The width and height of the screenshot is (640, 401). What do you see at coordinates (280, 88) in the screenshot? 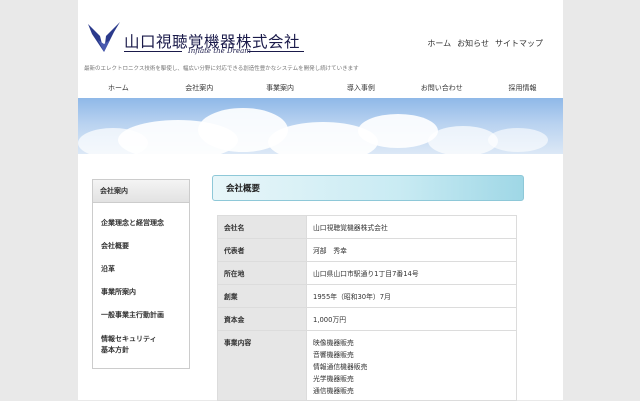
I see `gnav-business: 事業案内` at bounding box center [280, 88].